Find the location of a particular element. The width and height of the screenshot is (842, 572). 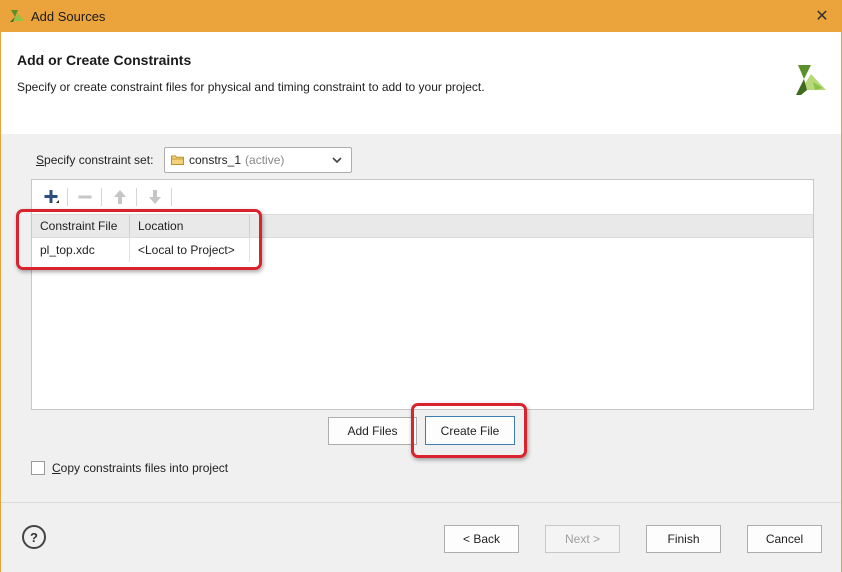

title-bar: Add Sources ✕ is located at coordinates (421, 16).